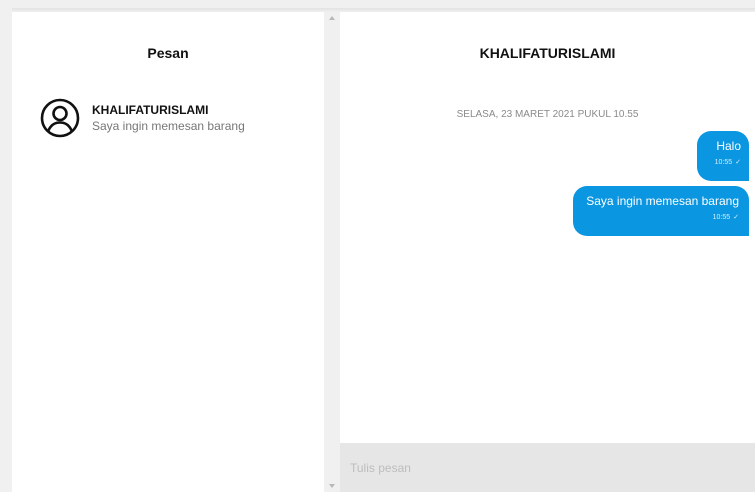  Describe the element at coordinates (661, 211) in the screenshot. I see `message-bubble: Saya ingin memesan barang 10:55 ✓` at that location.